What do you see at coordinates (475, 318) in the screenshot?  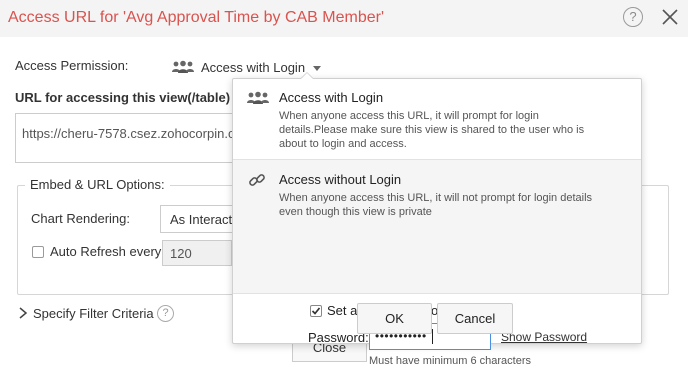 I see `cancel-button: Cancel` at bounding box center [475, 318].